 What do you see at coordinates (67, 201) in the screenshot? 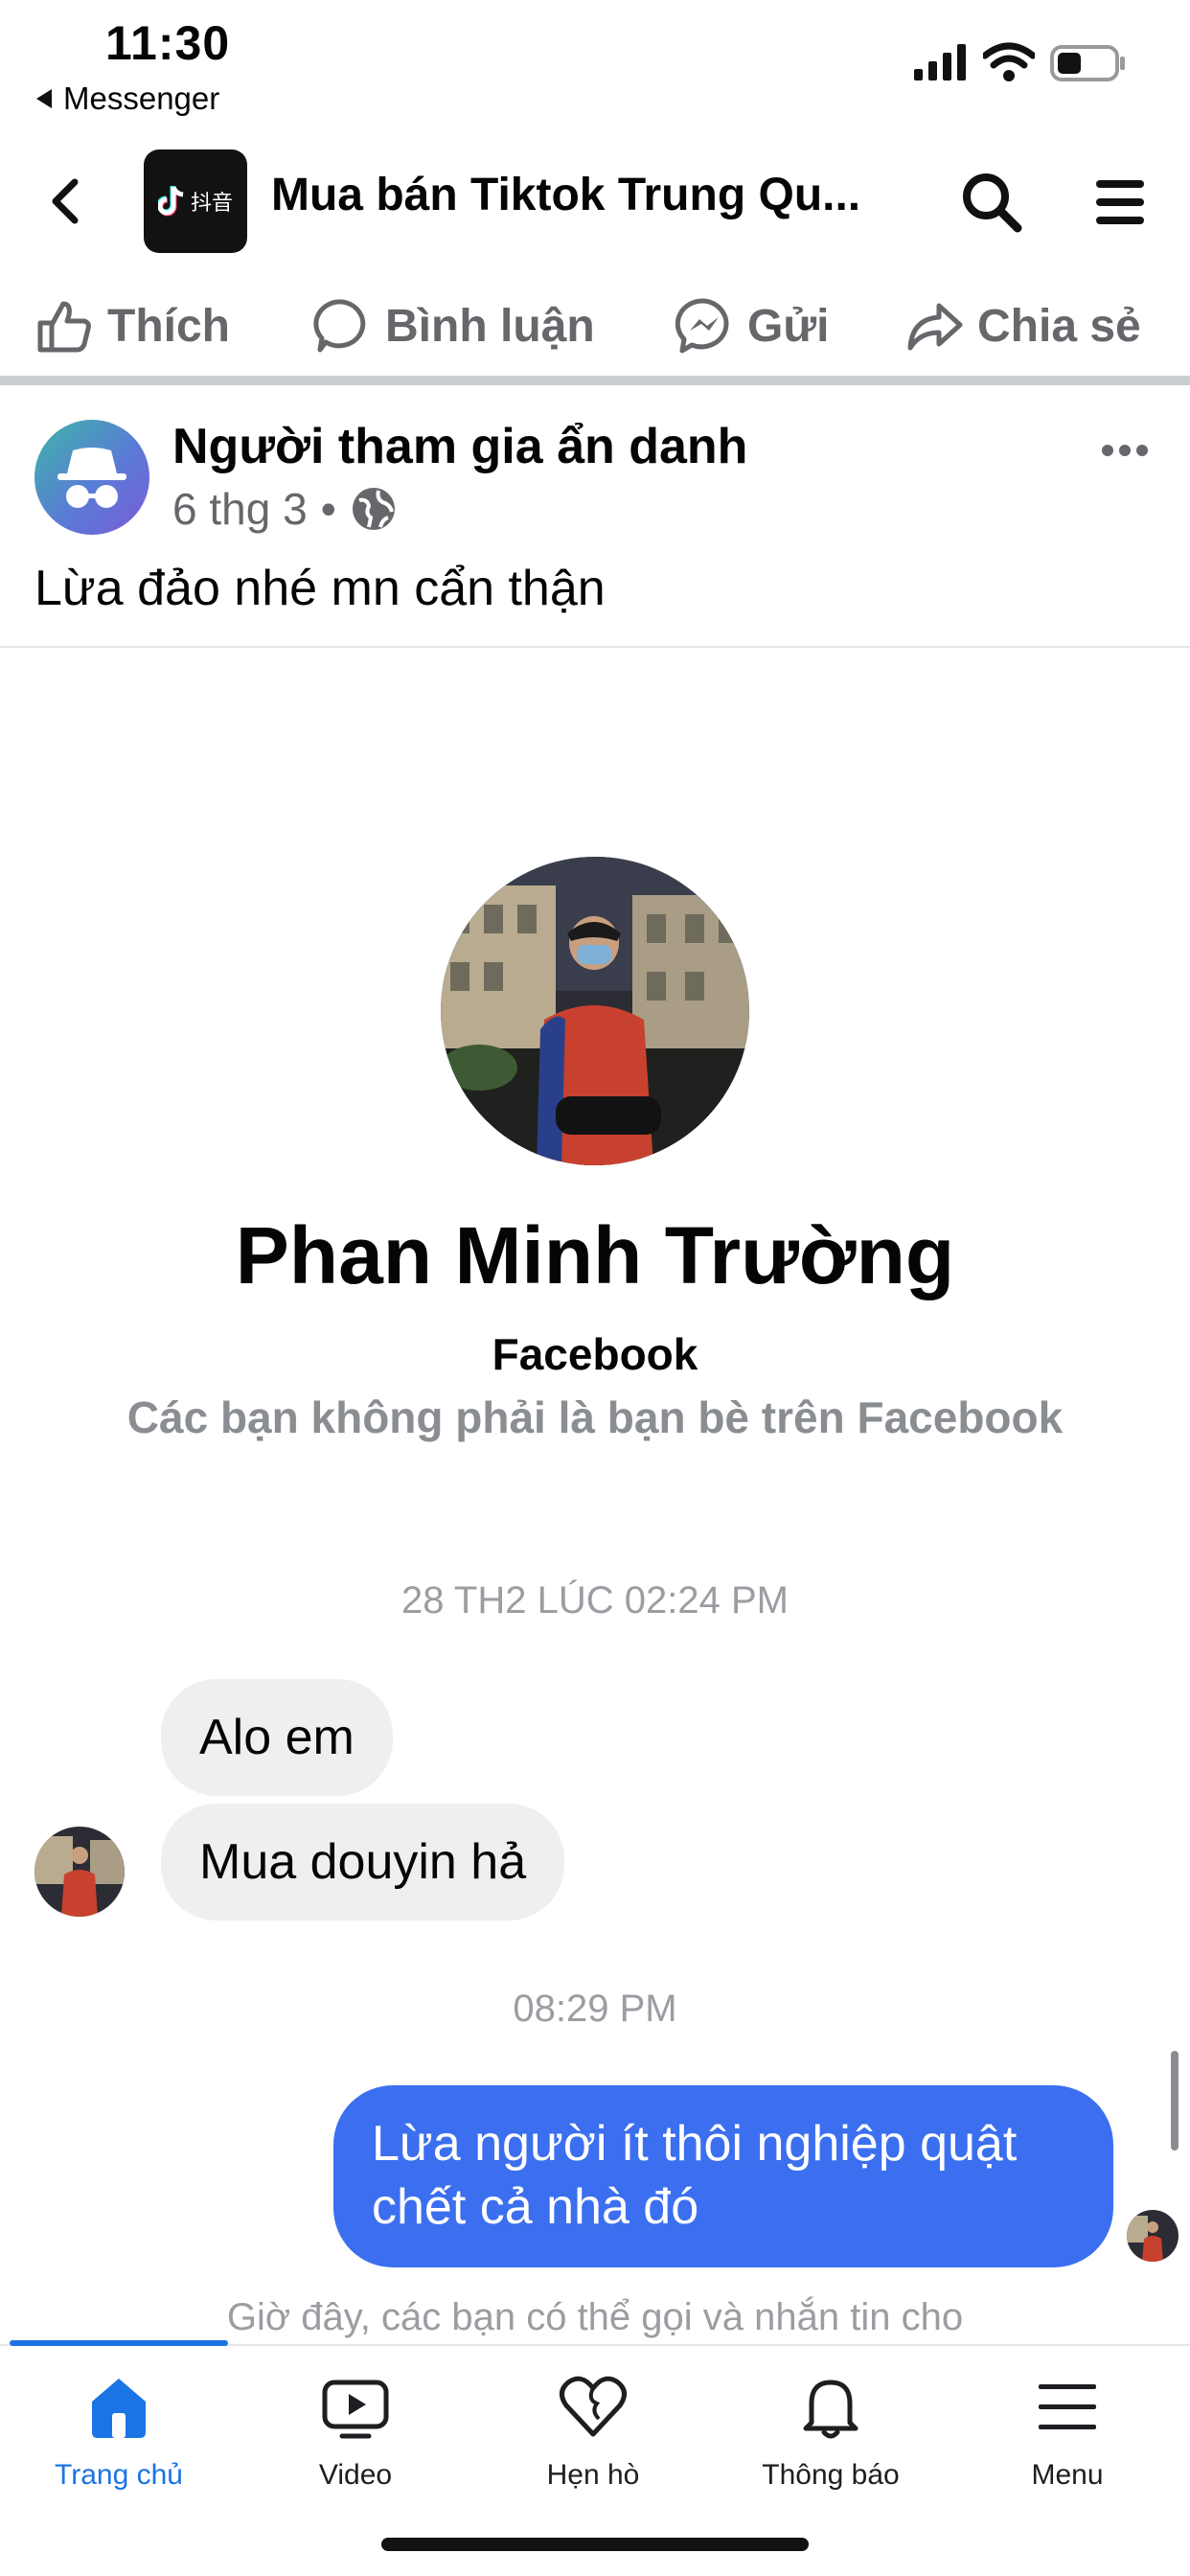
I see `back-chevron-icon` at bounding box center [67, 201].